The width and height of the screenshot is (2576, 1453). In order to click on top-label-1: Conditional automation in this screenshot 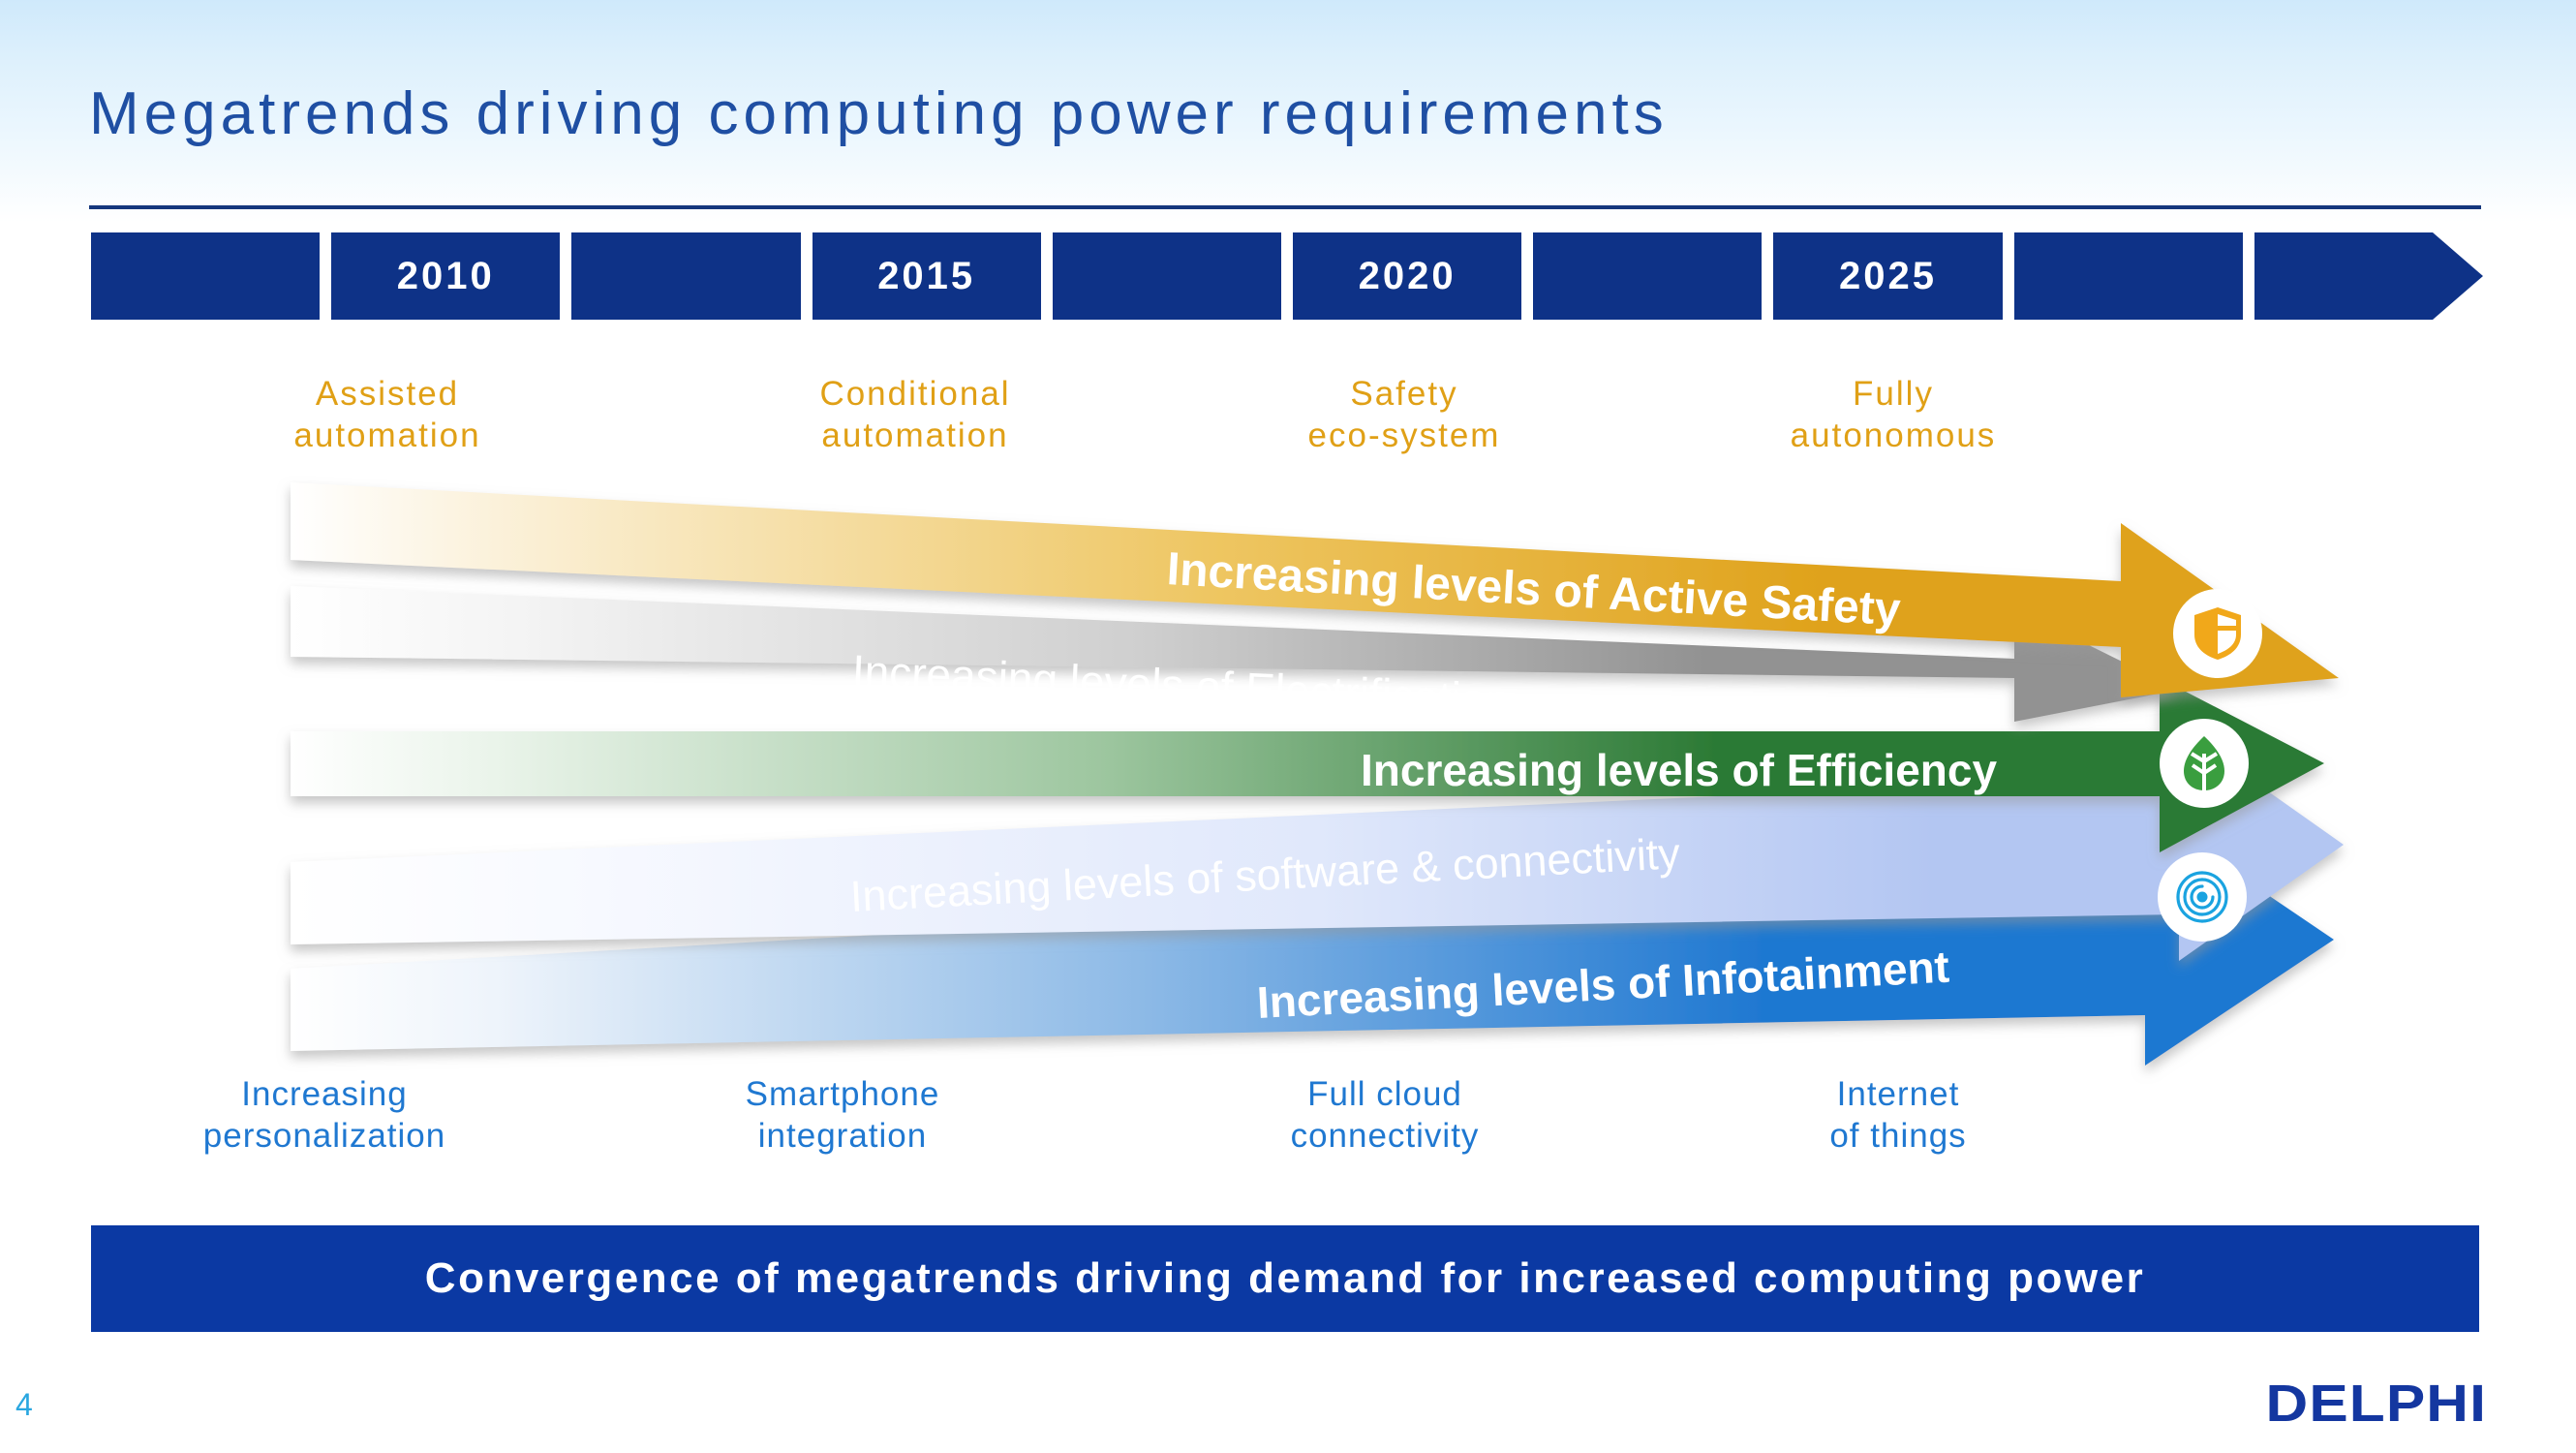, I will do `click(915, 414)`.